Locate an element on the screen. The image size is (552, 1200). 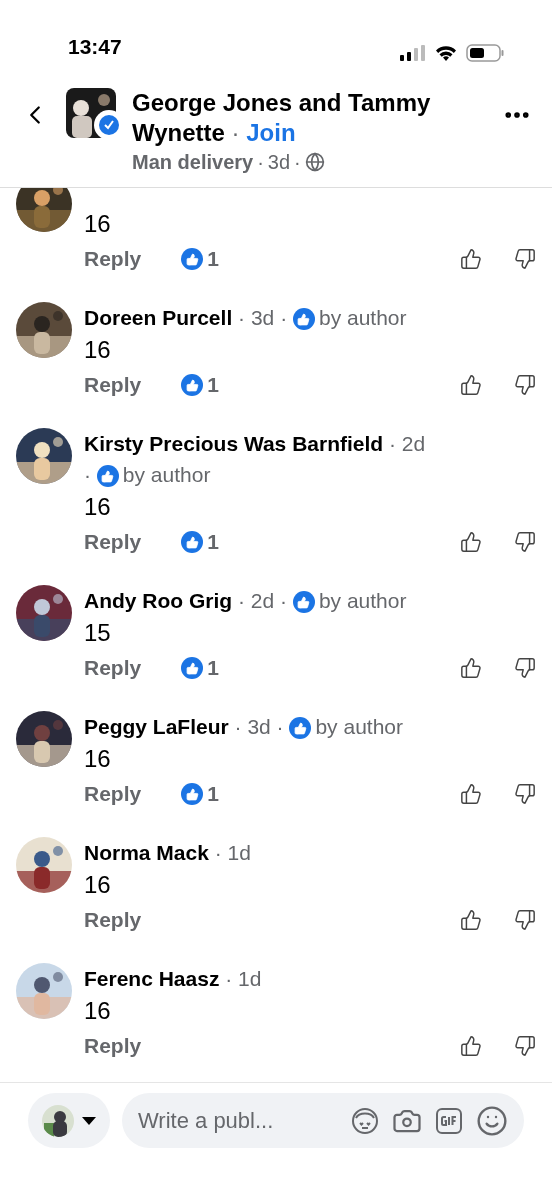
post-time: 3d is located at coordinates (279, 162).